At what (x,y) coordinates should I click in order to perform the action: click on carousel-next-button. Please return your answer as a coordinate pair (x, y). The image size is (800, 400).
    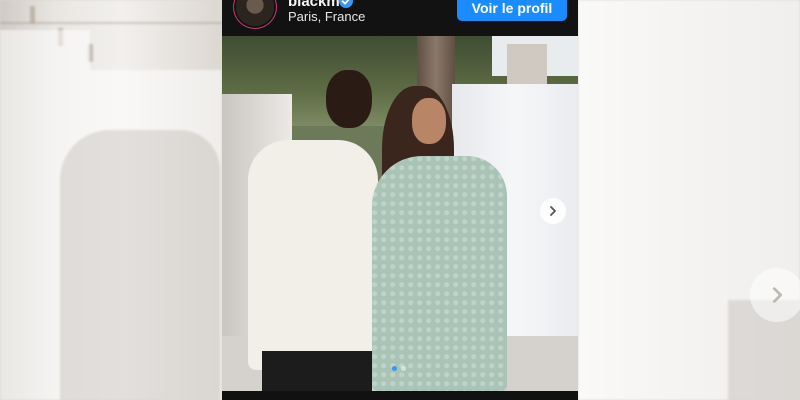
    Looking at the image, I should click on (553, 211).